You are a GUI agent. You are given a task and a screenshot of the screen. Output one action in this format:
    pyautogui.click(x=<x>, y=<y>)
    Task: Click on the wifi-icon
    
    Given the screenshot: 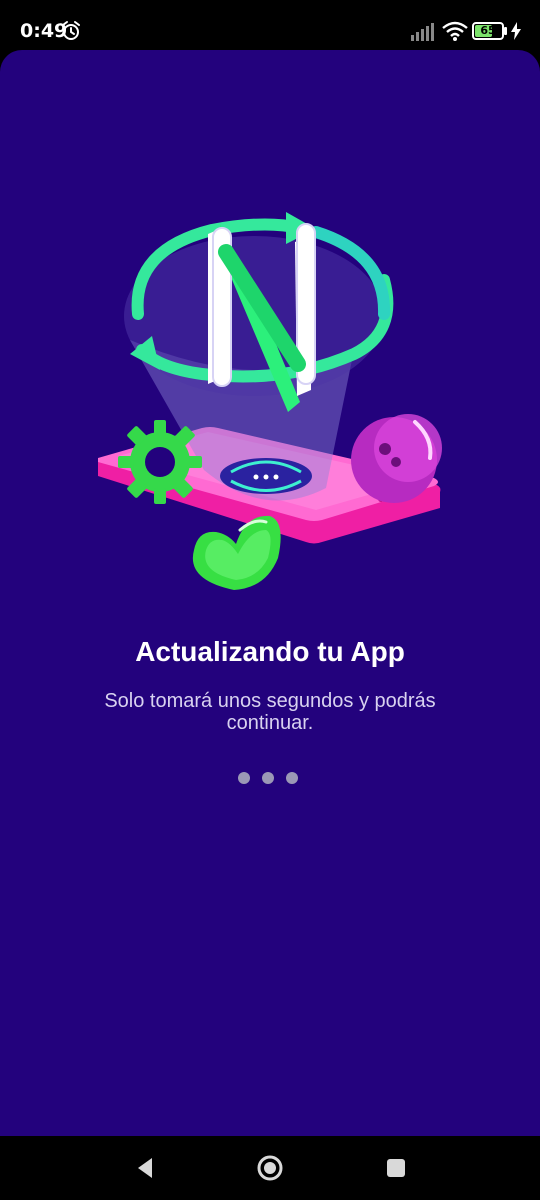 What is the action you would take?
    pyautogui.click(x=455, y=31)
    